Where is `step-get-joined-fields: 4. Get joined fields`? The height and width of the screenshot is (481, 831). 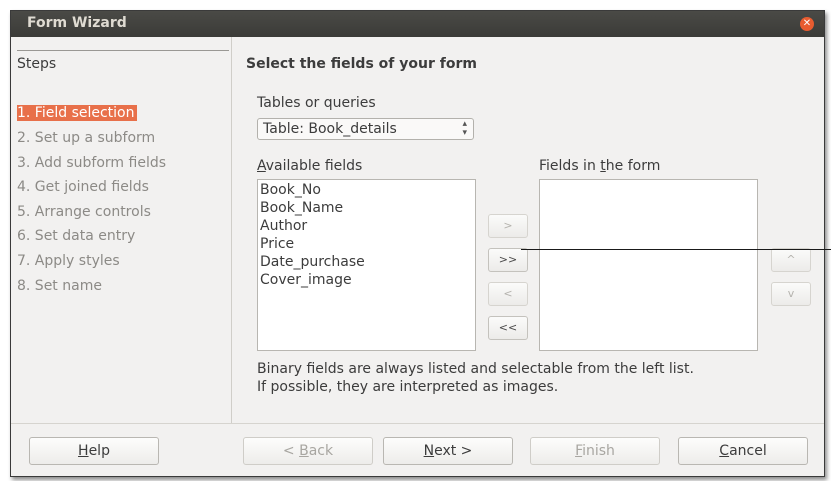 step-get-joined-fields: 4. Get joined fields is located at coordinates (83, 187).